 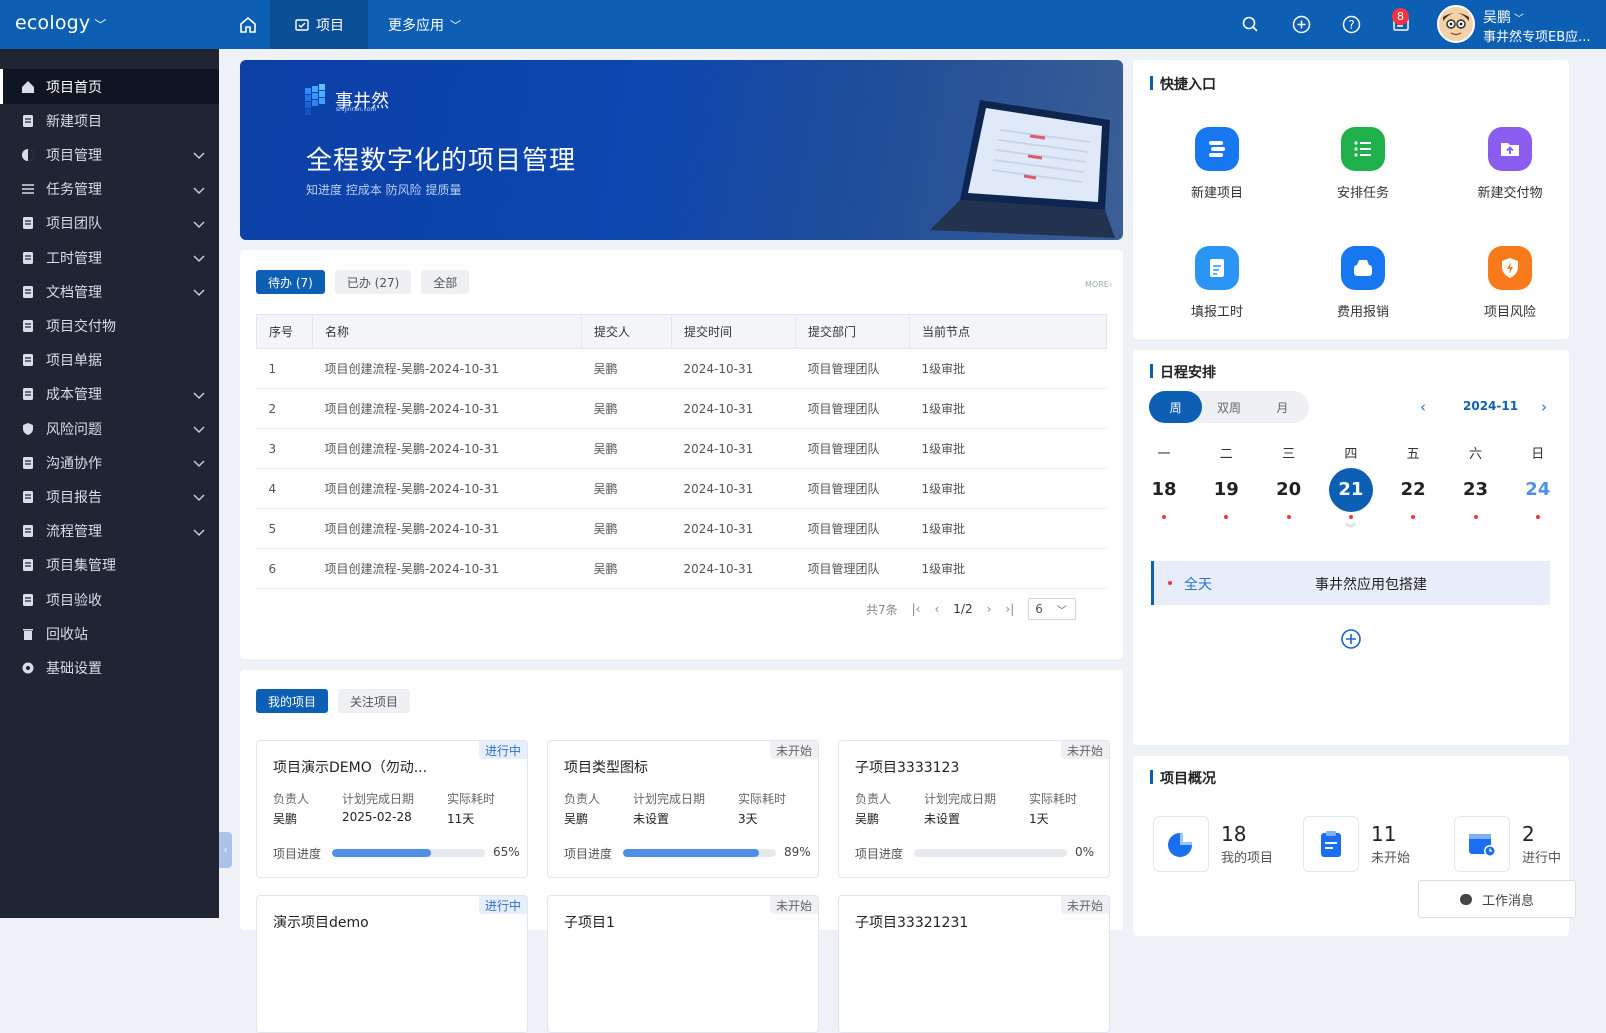 I want to click on tab-followed-projects: 关注项目, so click(x=374, y=701).